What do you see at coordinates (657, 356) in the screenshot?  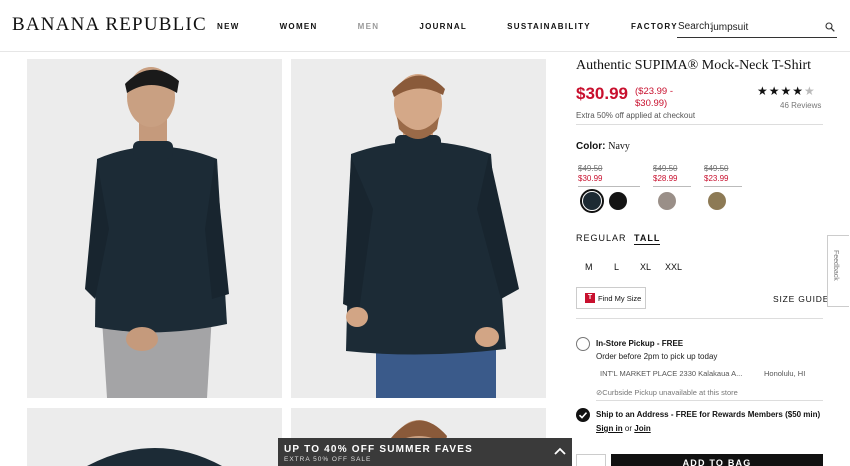 I see `pickup-subtitle: Order before 2pm to pick up today` at bounding box center [657, 356].